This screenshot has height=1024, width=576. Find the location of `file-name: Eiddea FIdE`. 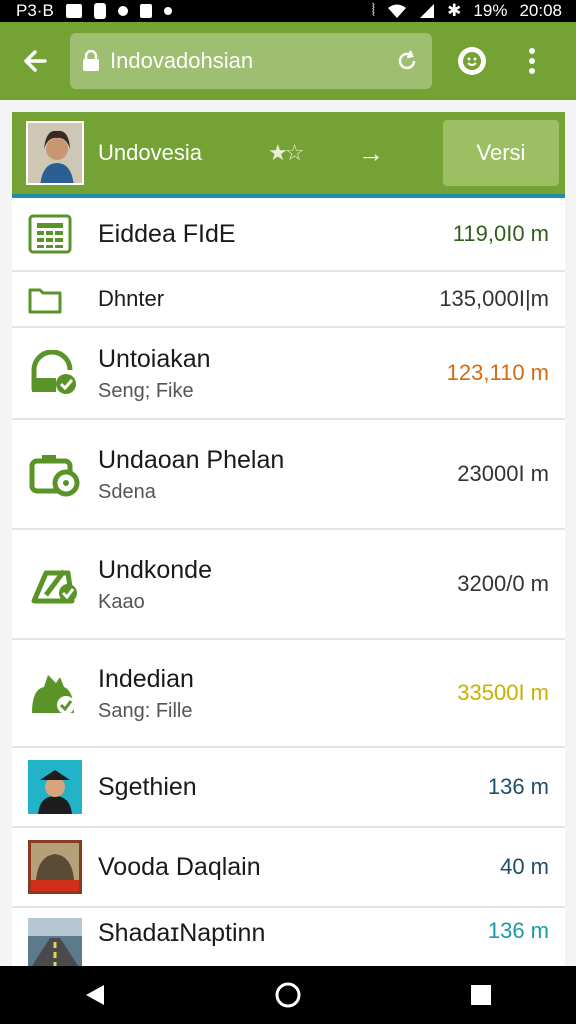

file-name: Eiddea FIdE is located at coordinates (167, 234).